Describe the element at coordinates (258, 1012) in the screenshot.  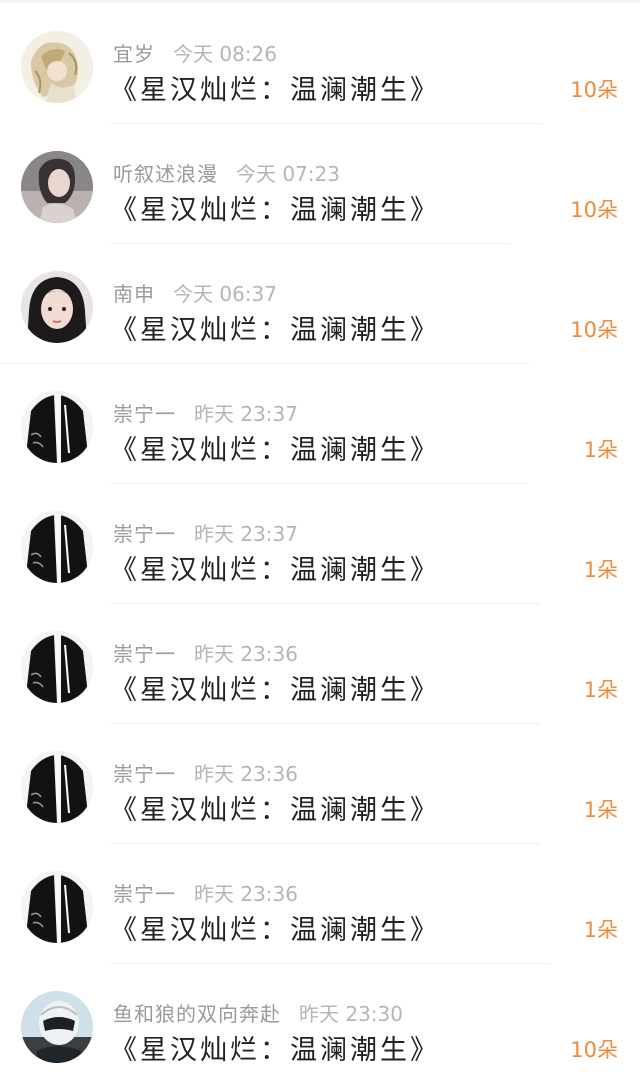
I see `username: 鱼和狼的双向奔赴 昨天 23:30` at that location.